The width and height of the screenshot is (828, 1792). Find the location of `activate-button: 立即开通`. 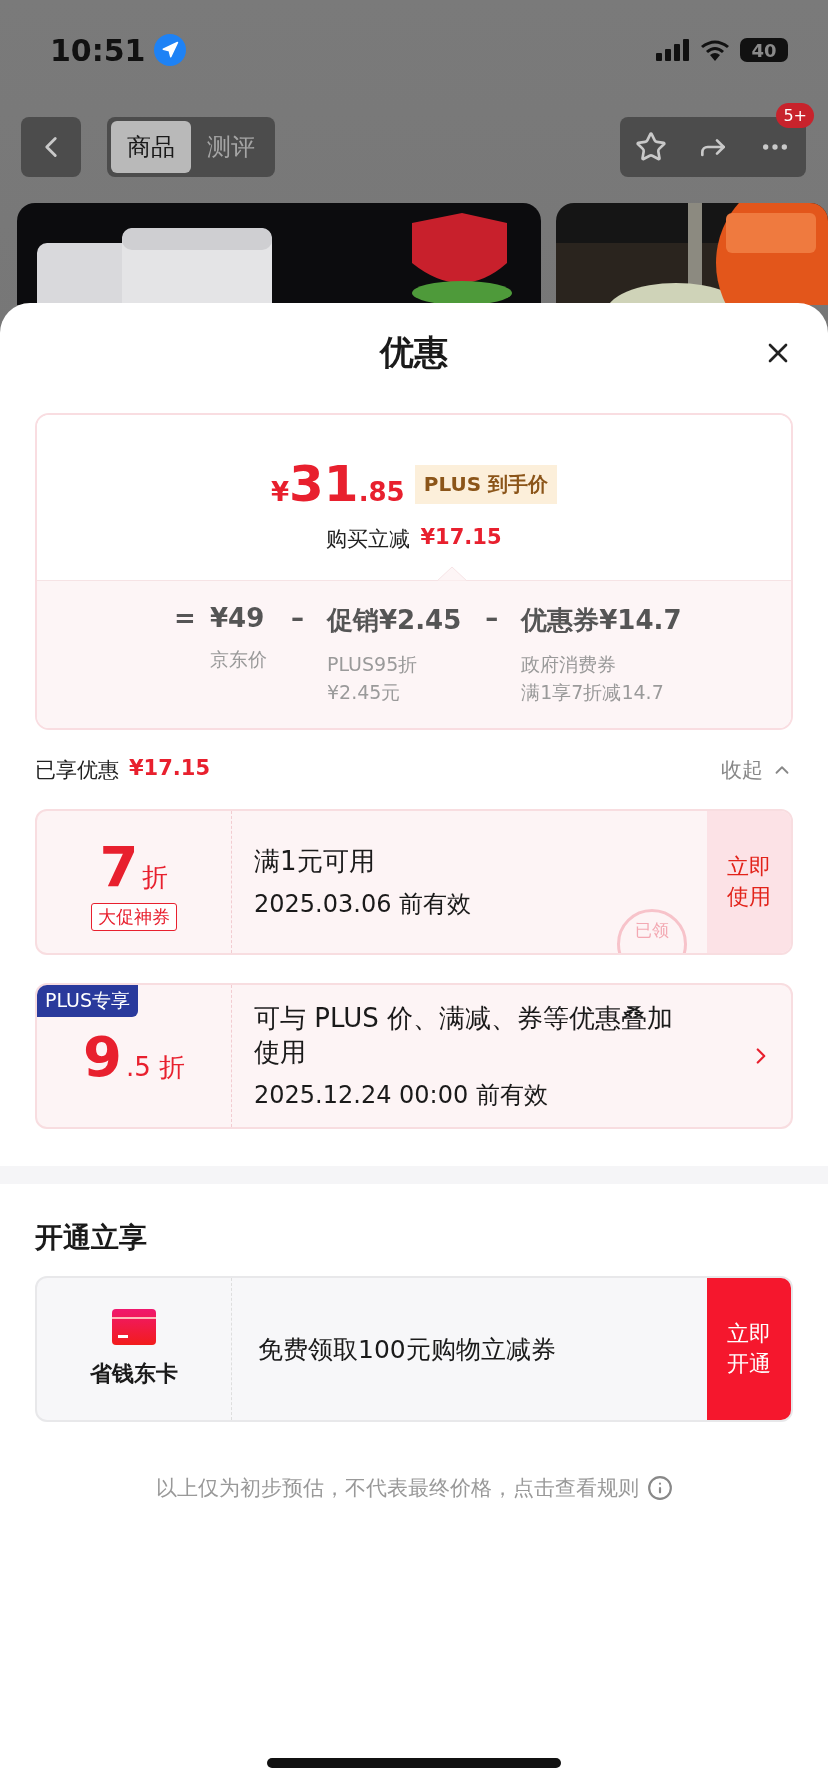

activate-button: 立即开通 is located at coordinates (749, 1349).